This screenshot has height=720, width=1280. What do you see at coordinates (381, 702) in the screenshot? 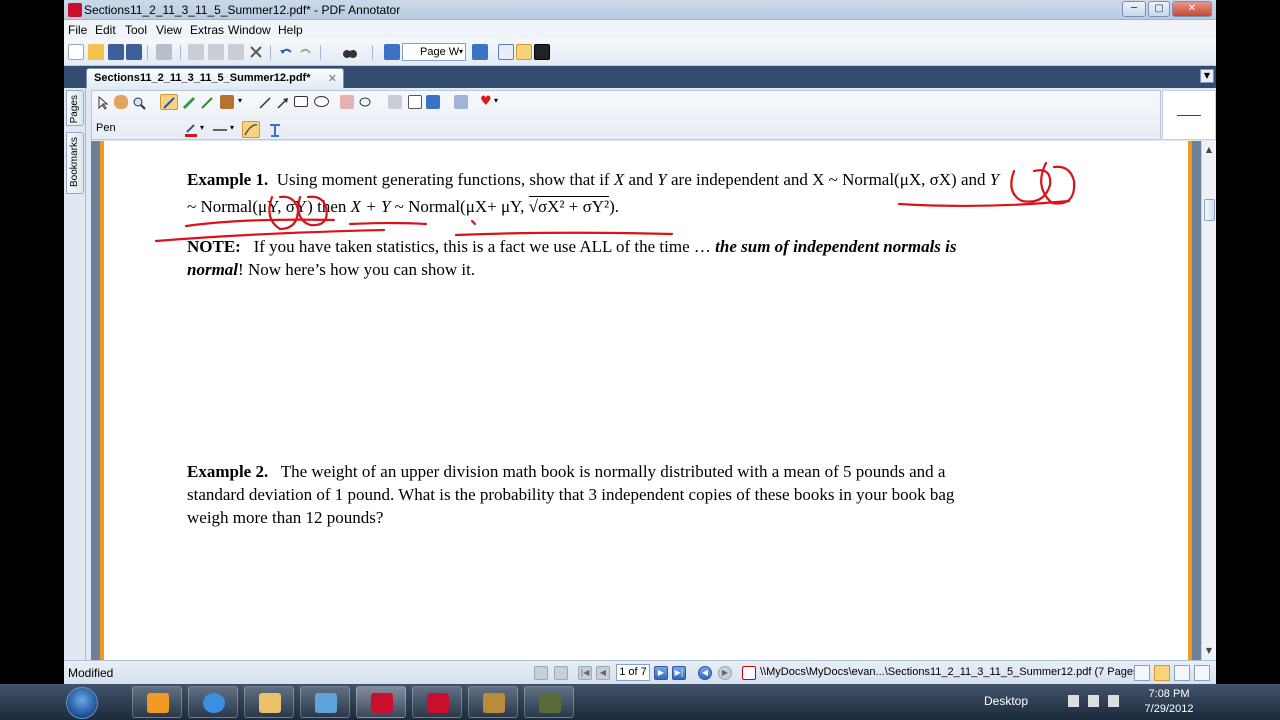
I see `taskbar-pdf-annotator` at bounding box center [381, 702].